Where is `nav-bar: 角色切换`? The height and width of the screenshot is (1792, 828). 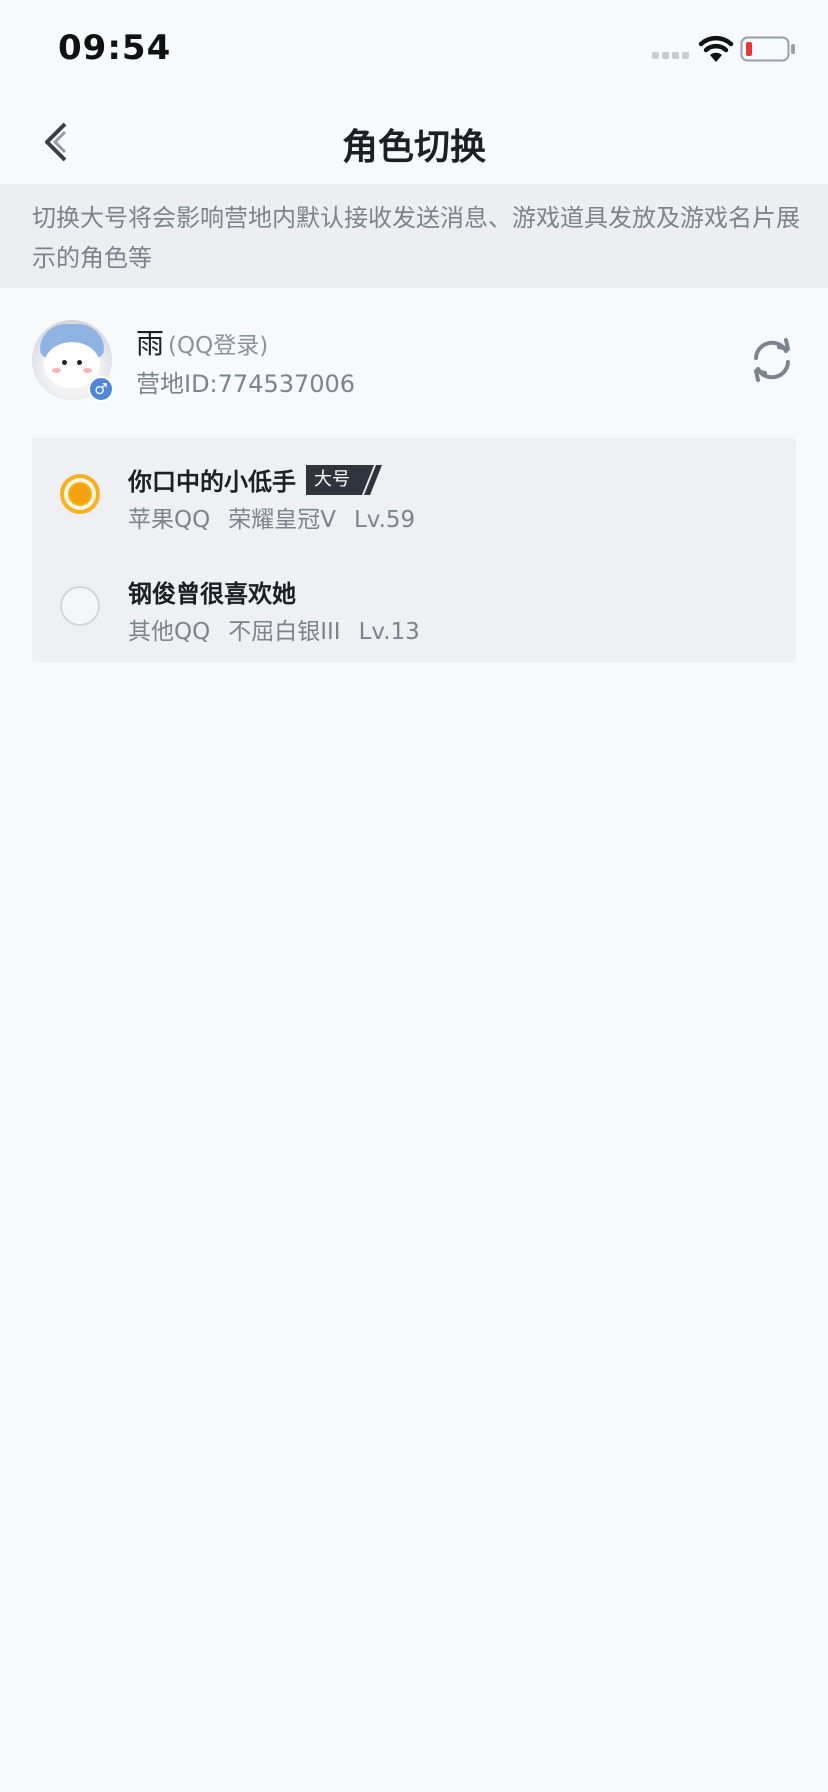 nav-bar: 角色切换 is located at coordinates (414, 142).